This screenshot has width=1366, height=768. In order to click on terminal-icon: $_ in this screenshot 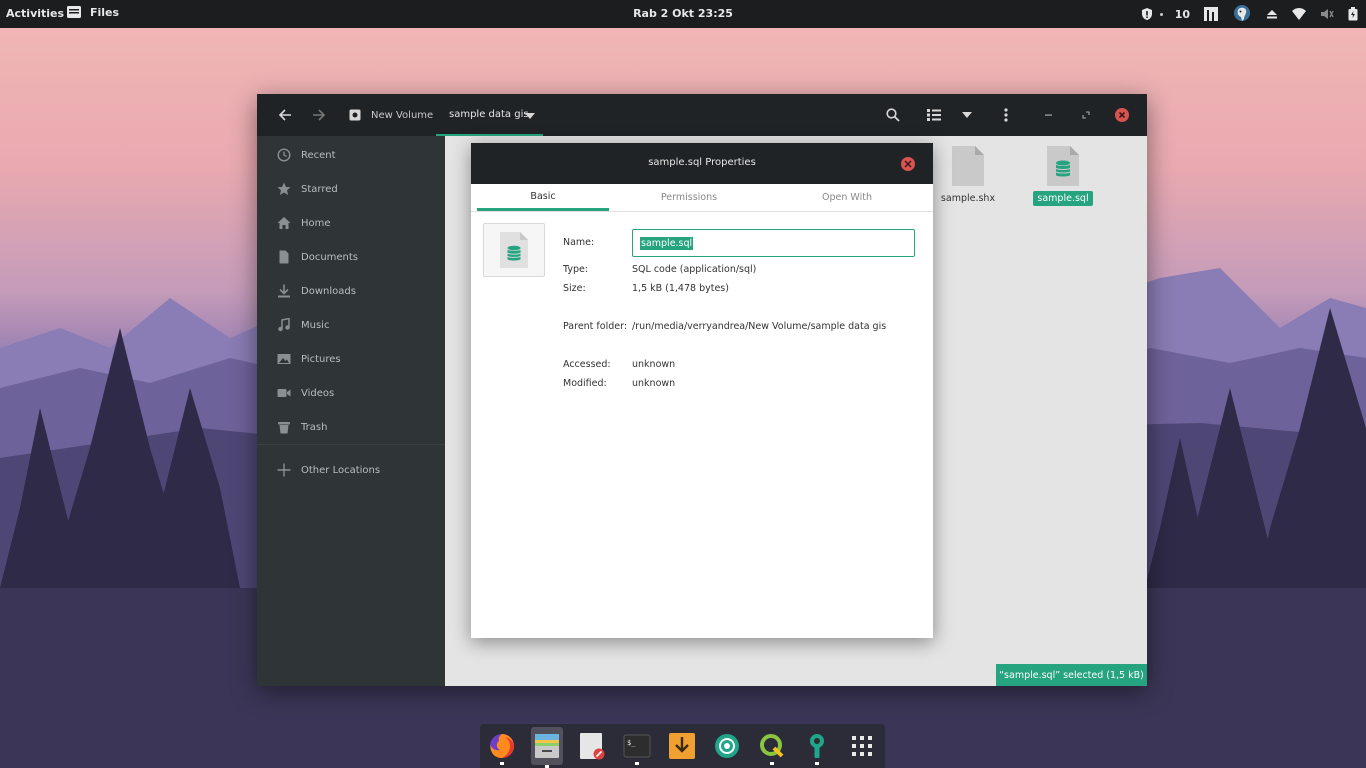, I will do `click(637, 746)`.